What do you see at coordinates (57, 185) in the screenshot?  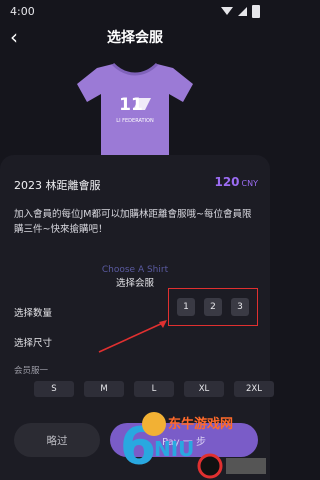 I see `product-name: 2023 林距離會服` at bounding box center [57, 185].